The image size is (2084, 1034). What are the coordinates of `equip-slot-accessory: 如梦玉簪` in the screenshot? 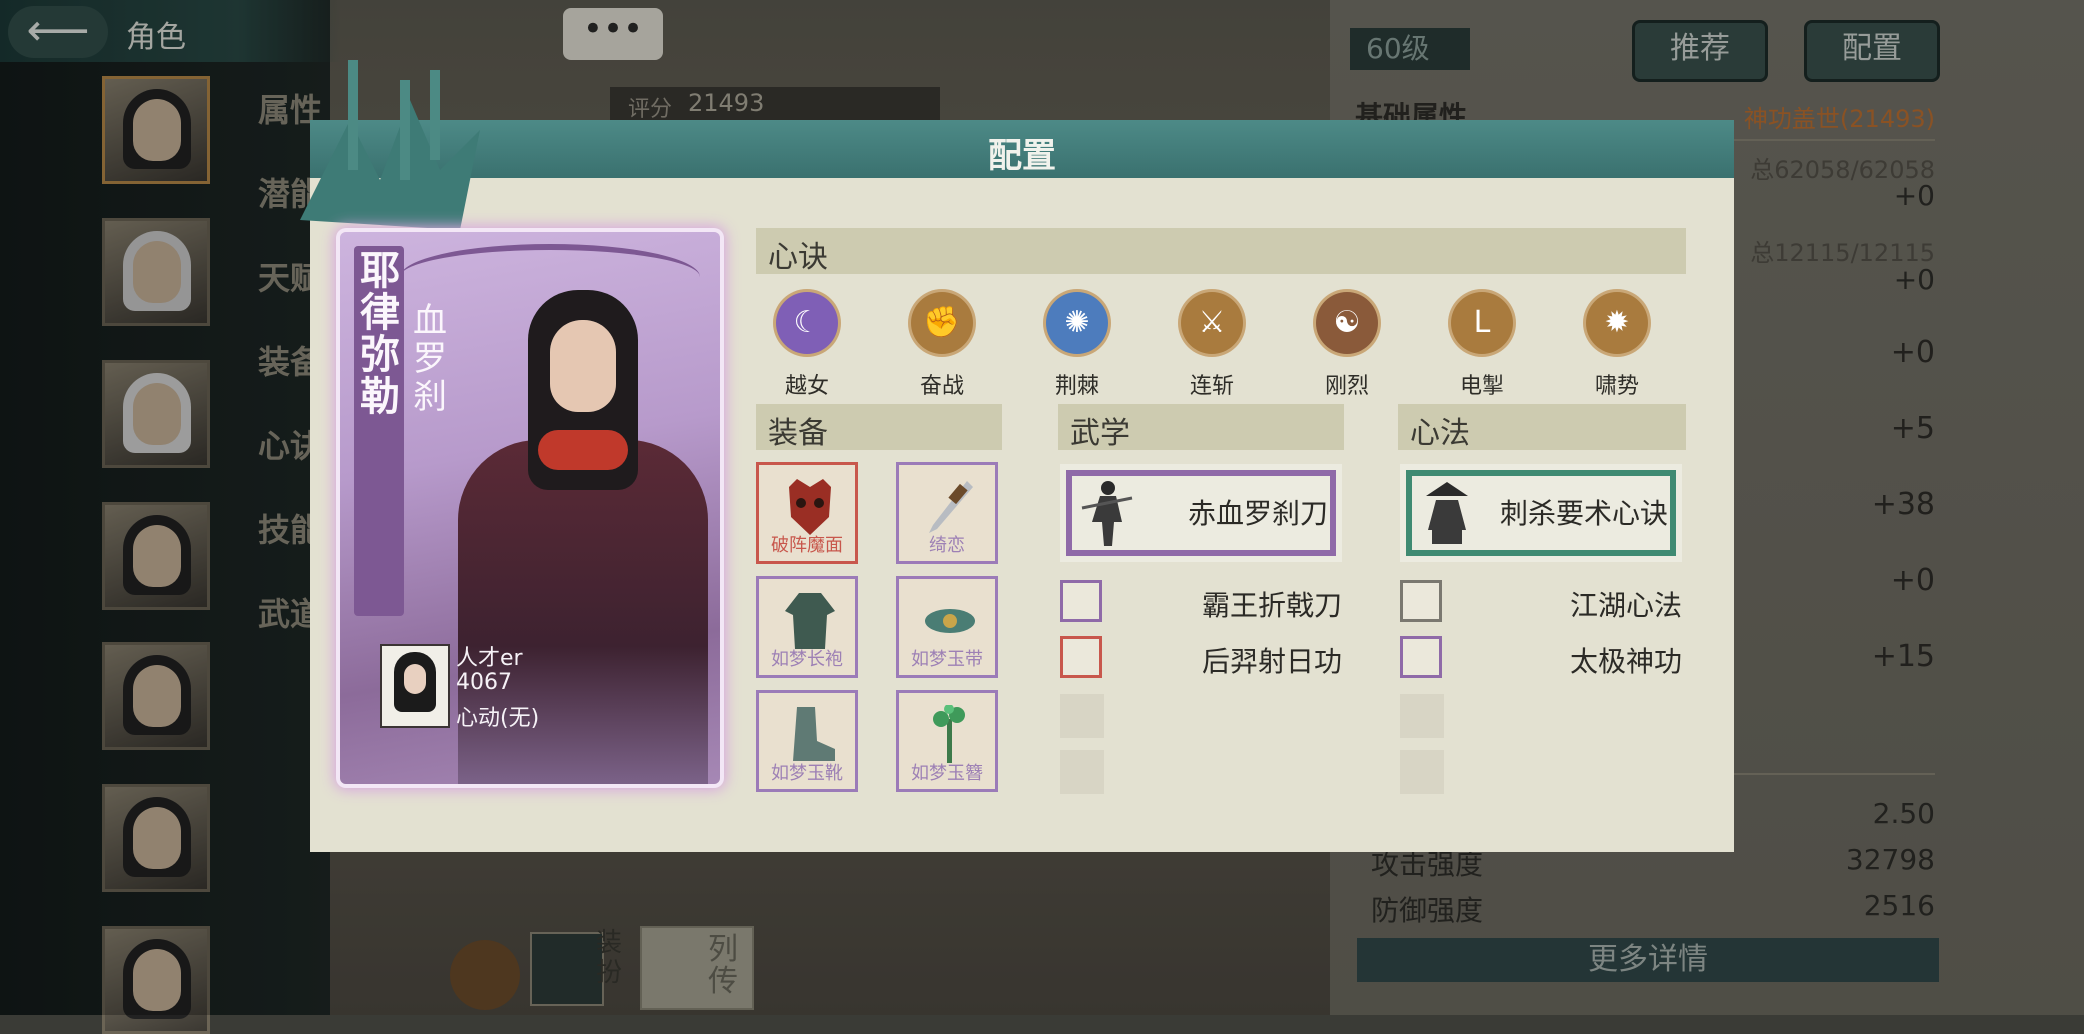 It's located at (947, 741).